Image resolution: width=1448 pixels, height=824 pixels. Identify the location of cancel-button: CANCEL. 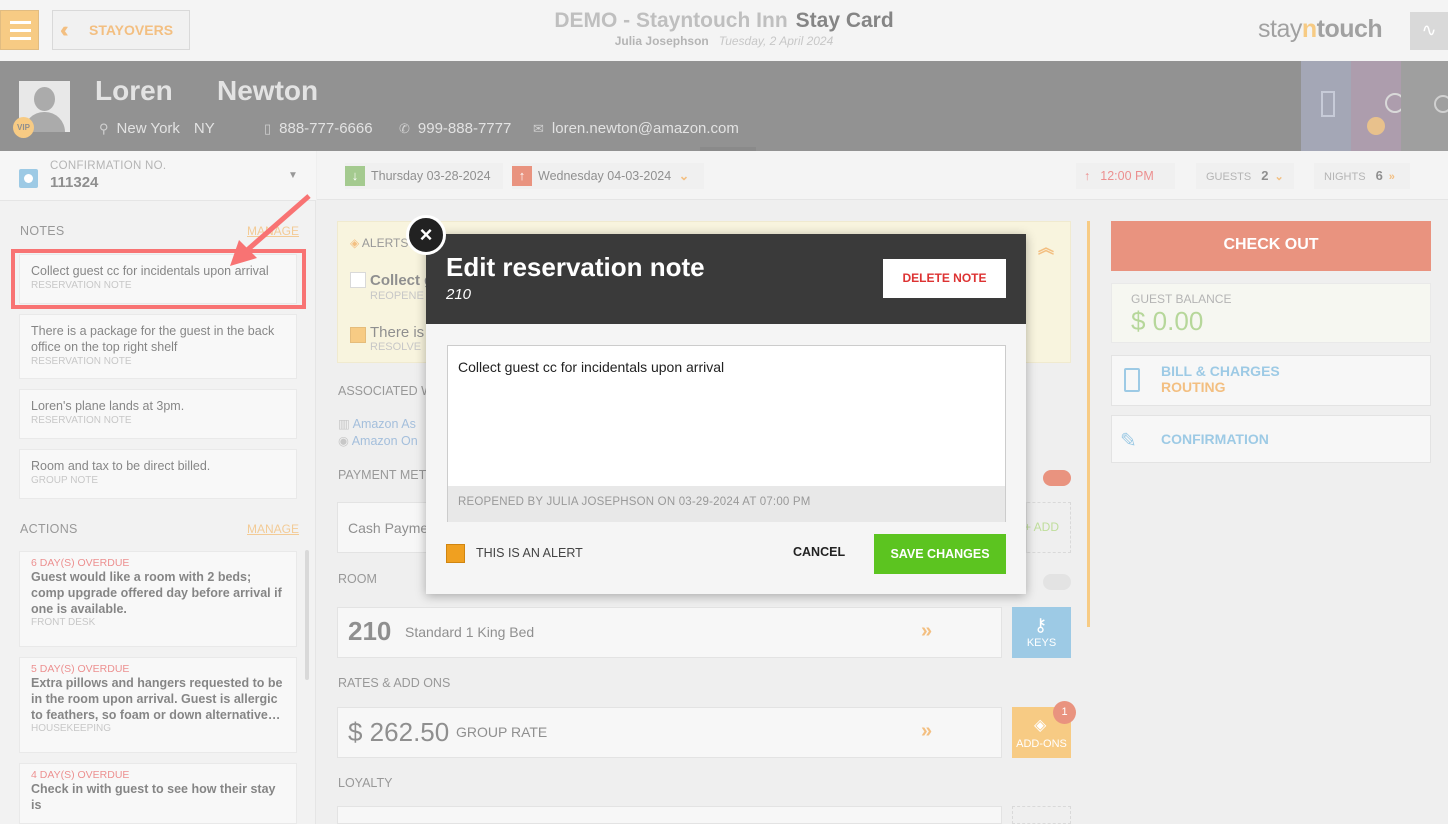
(819, 552).